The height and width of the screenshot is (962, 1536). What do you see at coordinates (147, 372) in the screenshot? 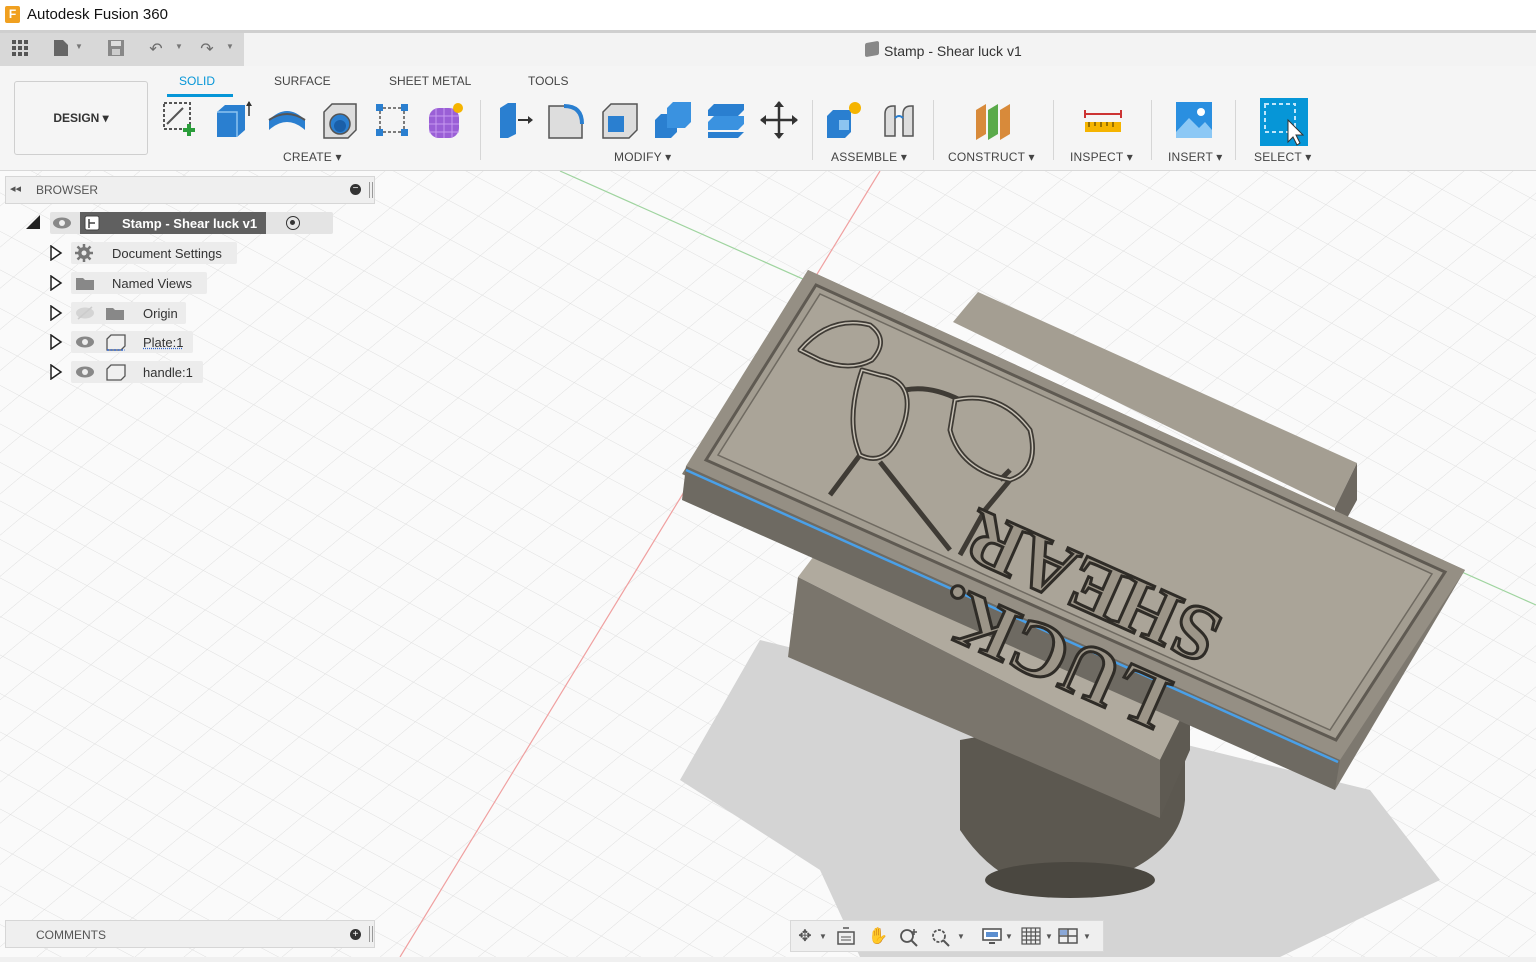
I see `browser-item-handle: handle:1` at bounding box center [147, 372].